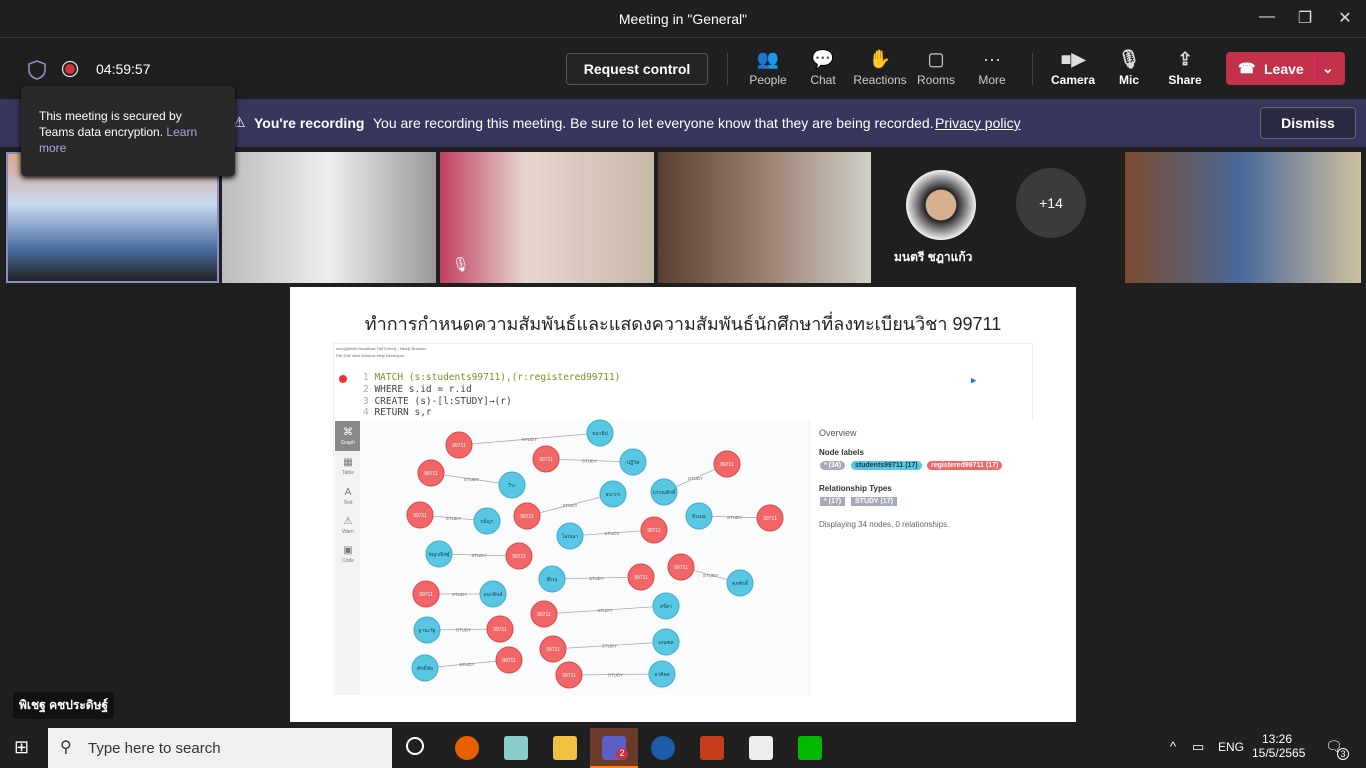  I want to click on rel-chip: * (17), so click(833, 501).